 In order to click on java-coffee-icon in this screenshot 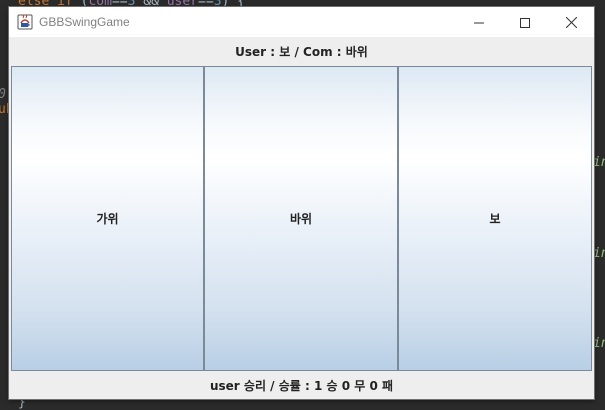, I will do `click(25, 22)`.